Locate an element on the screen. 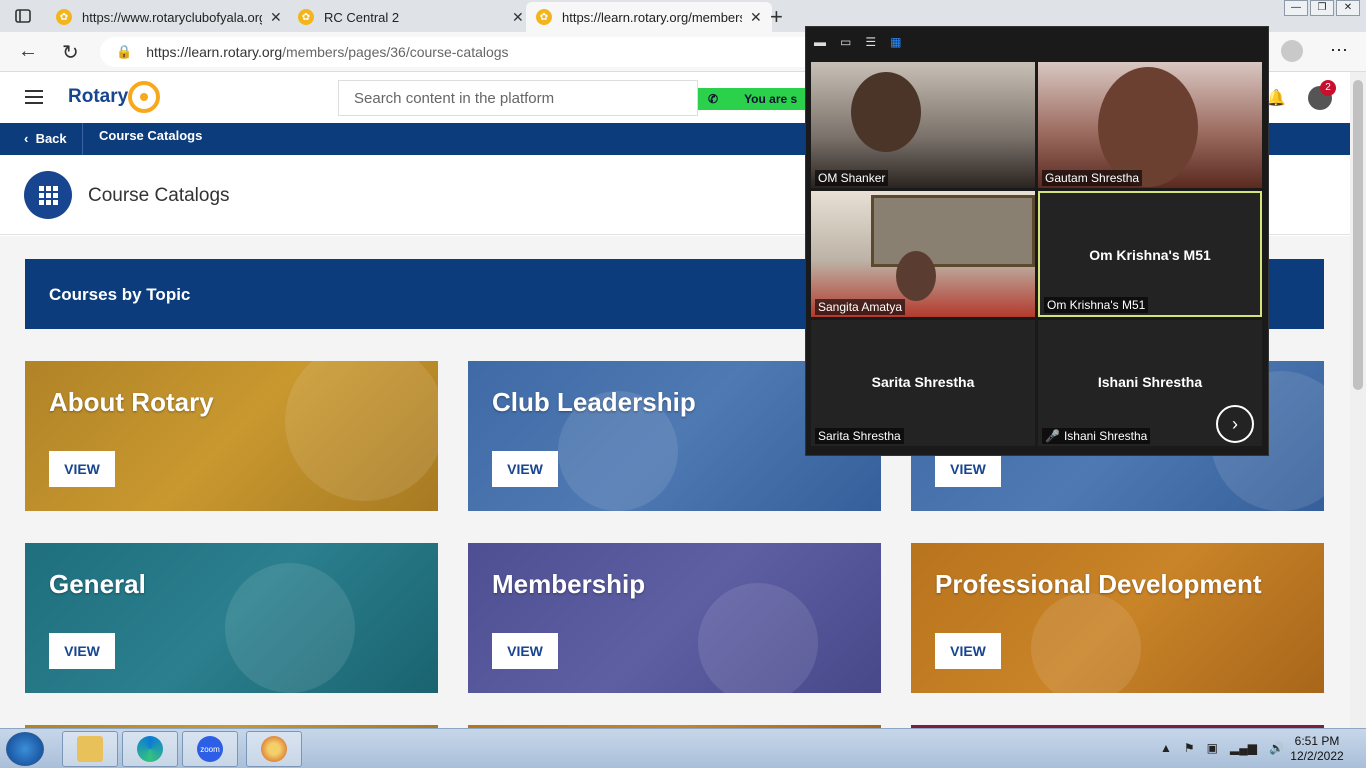 This screenshot has height=768, width=1366. card-title: General is located at coordinates (97, 584).